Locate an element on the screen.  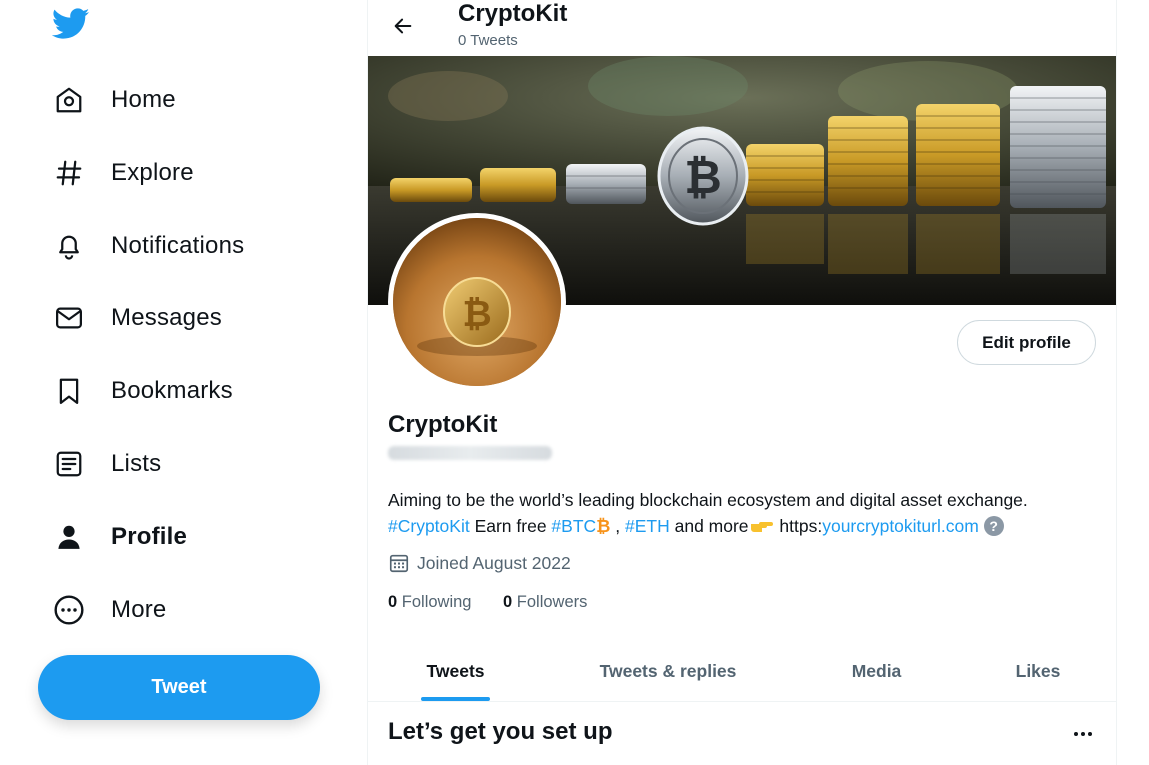
list-icon is located at coordinates (69, 464).